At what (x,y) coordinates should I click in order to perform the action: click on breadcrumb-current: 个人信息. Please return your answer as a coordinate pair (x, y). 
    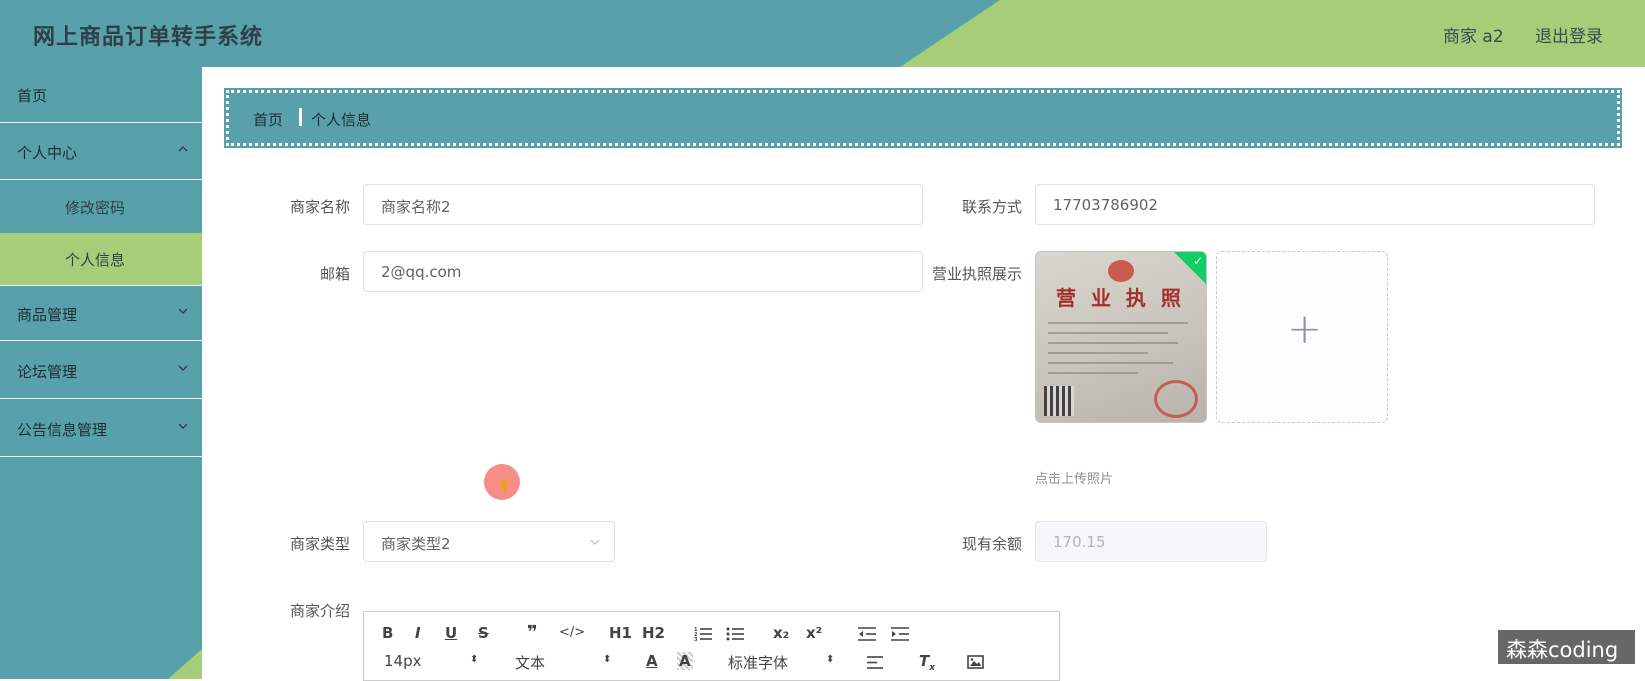
    Looking at the image, I should click on (341, 120).